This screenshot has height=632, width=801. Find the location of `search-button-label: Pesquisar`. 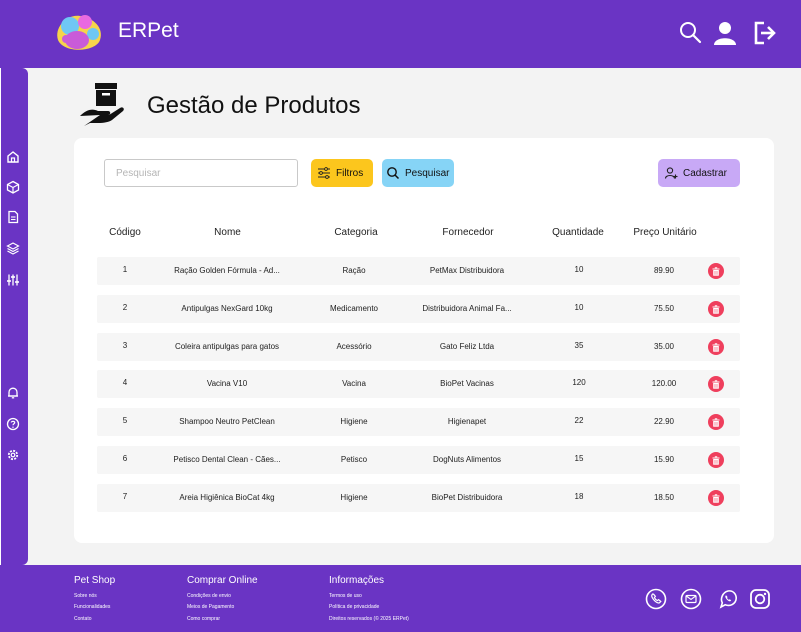

search-button-label: Pesquisar is located at coordinates (427, 173).